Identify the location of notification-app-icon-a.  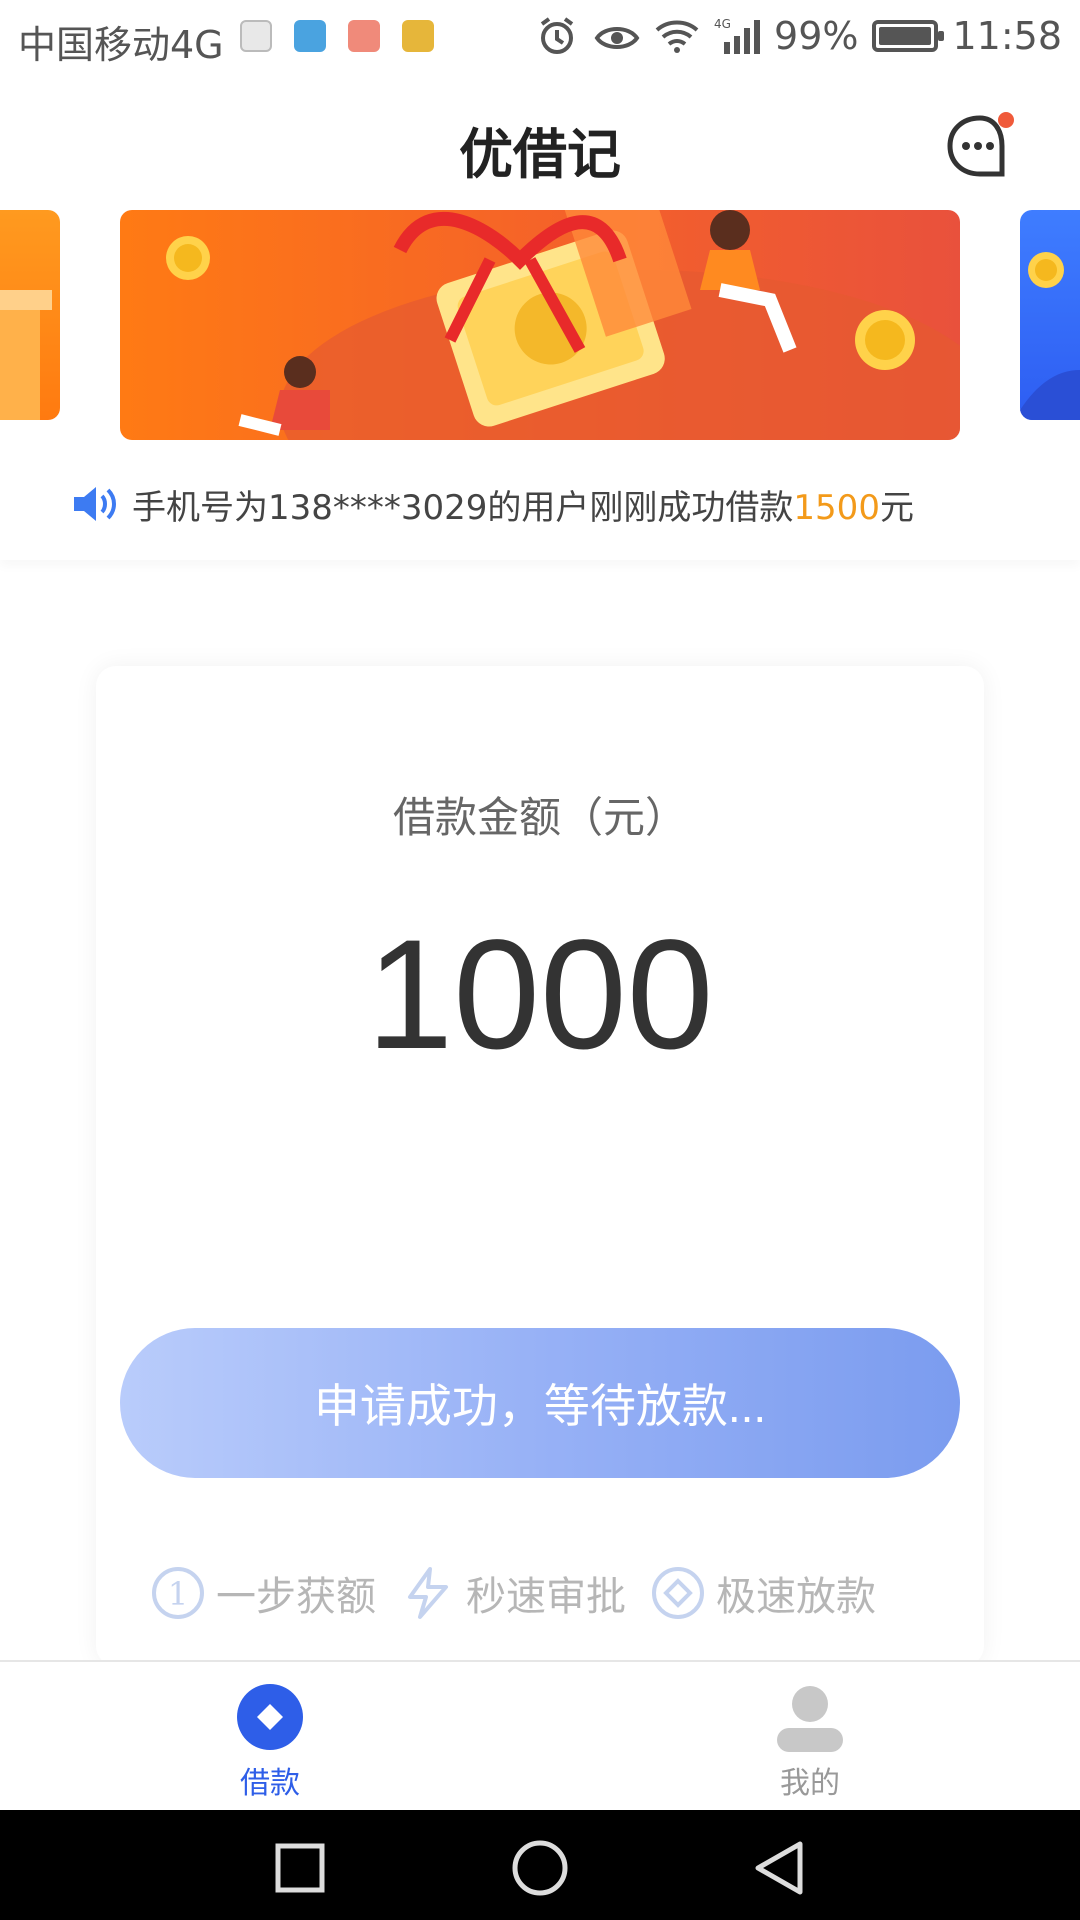
(256, 36).